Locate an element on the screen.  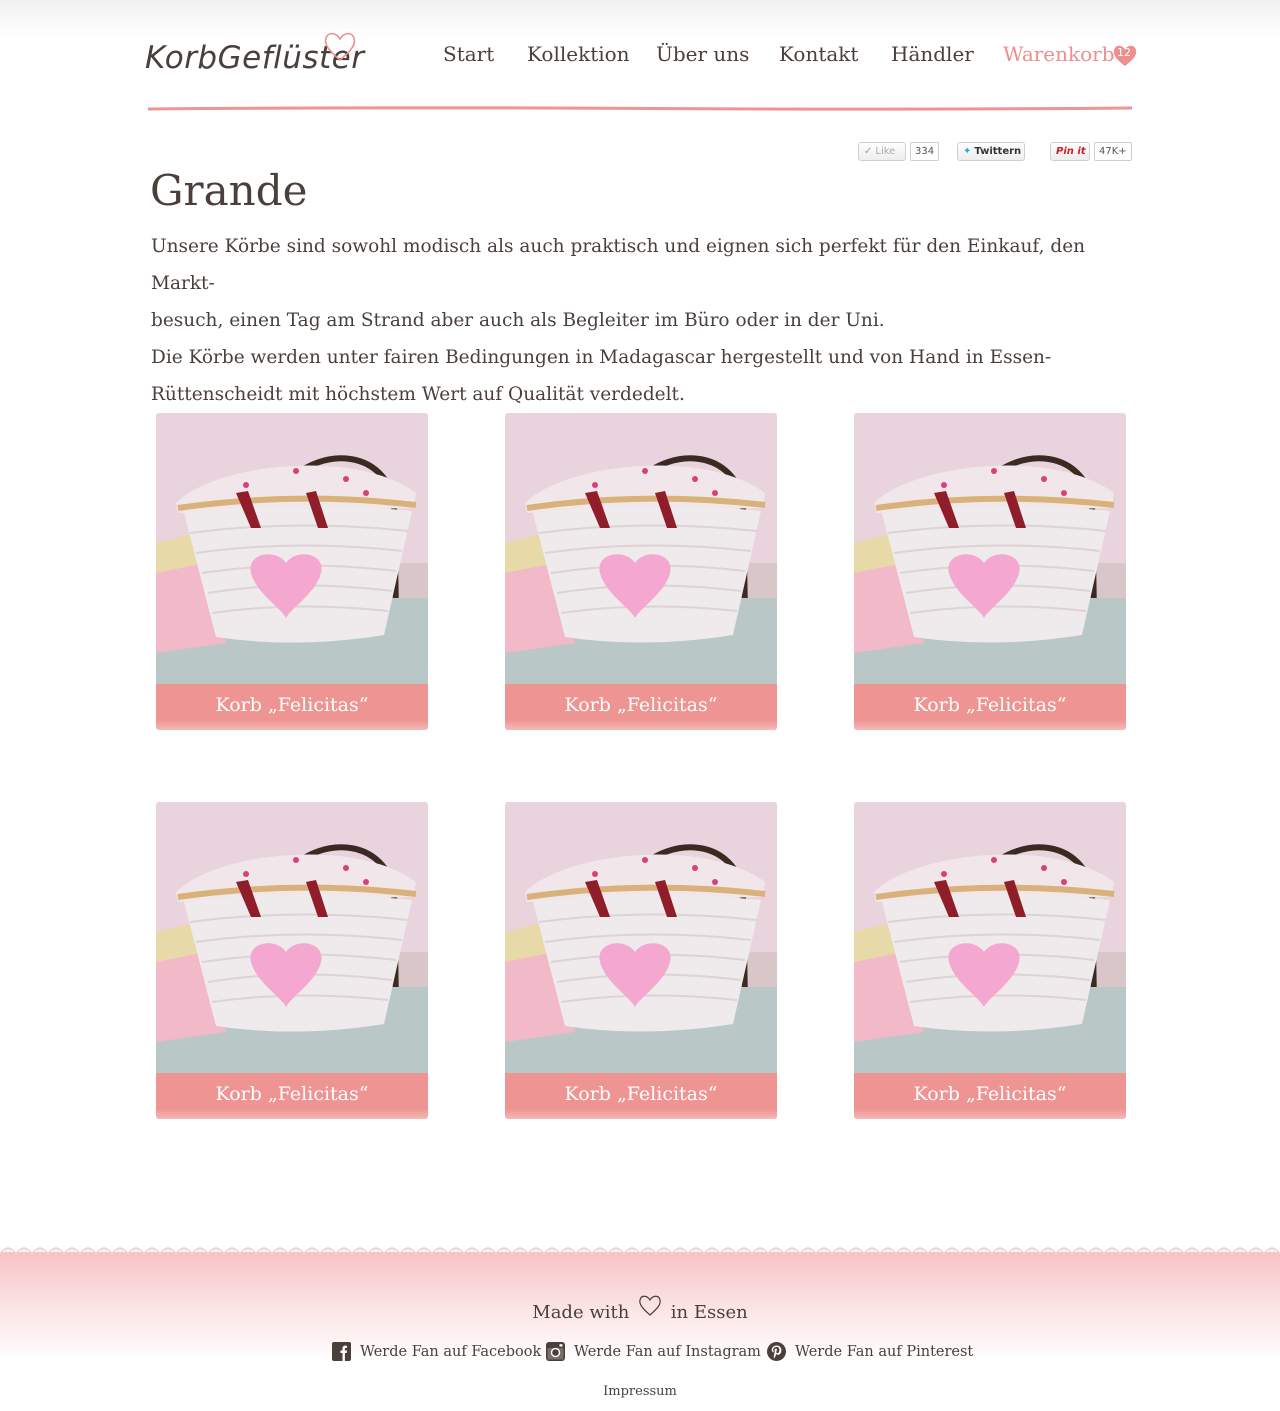
footer-link-pinterest: Werde Fan auf Pinterest is located at coordinates (870, 1351).